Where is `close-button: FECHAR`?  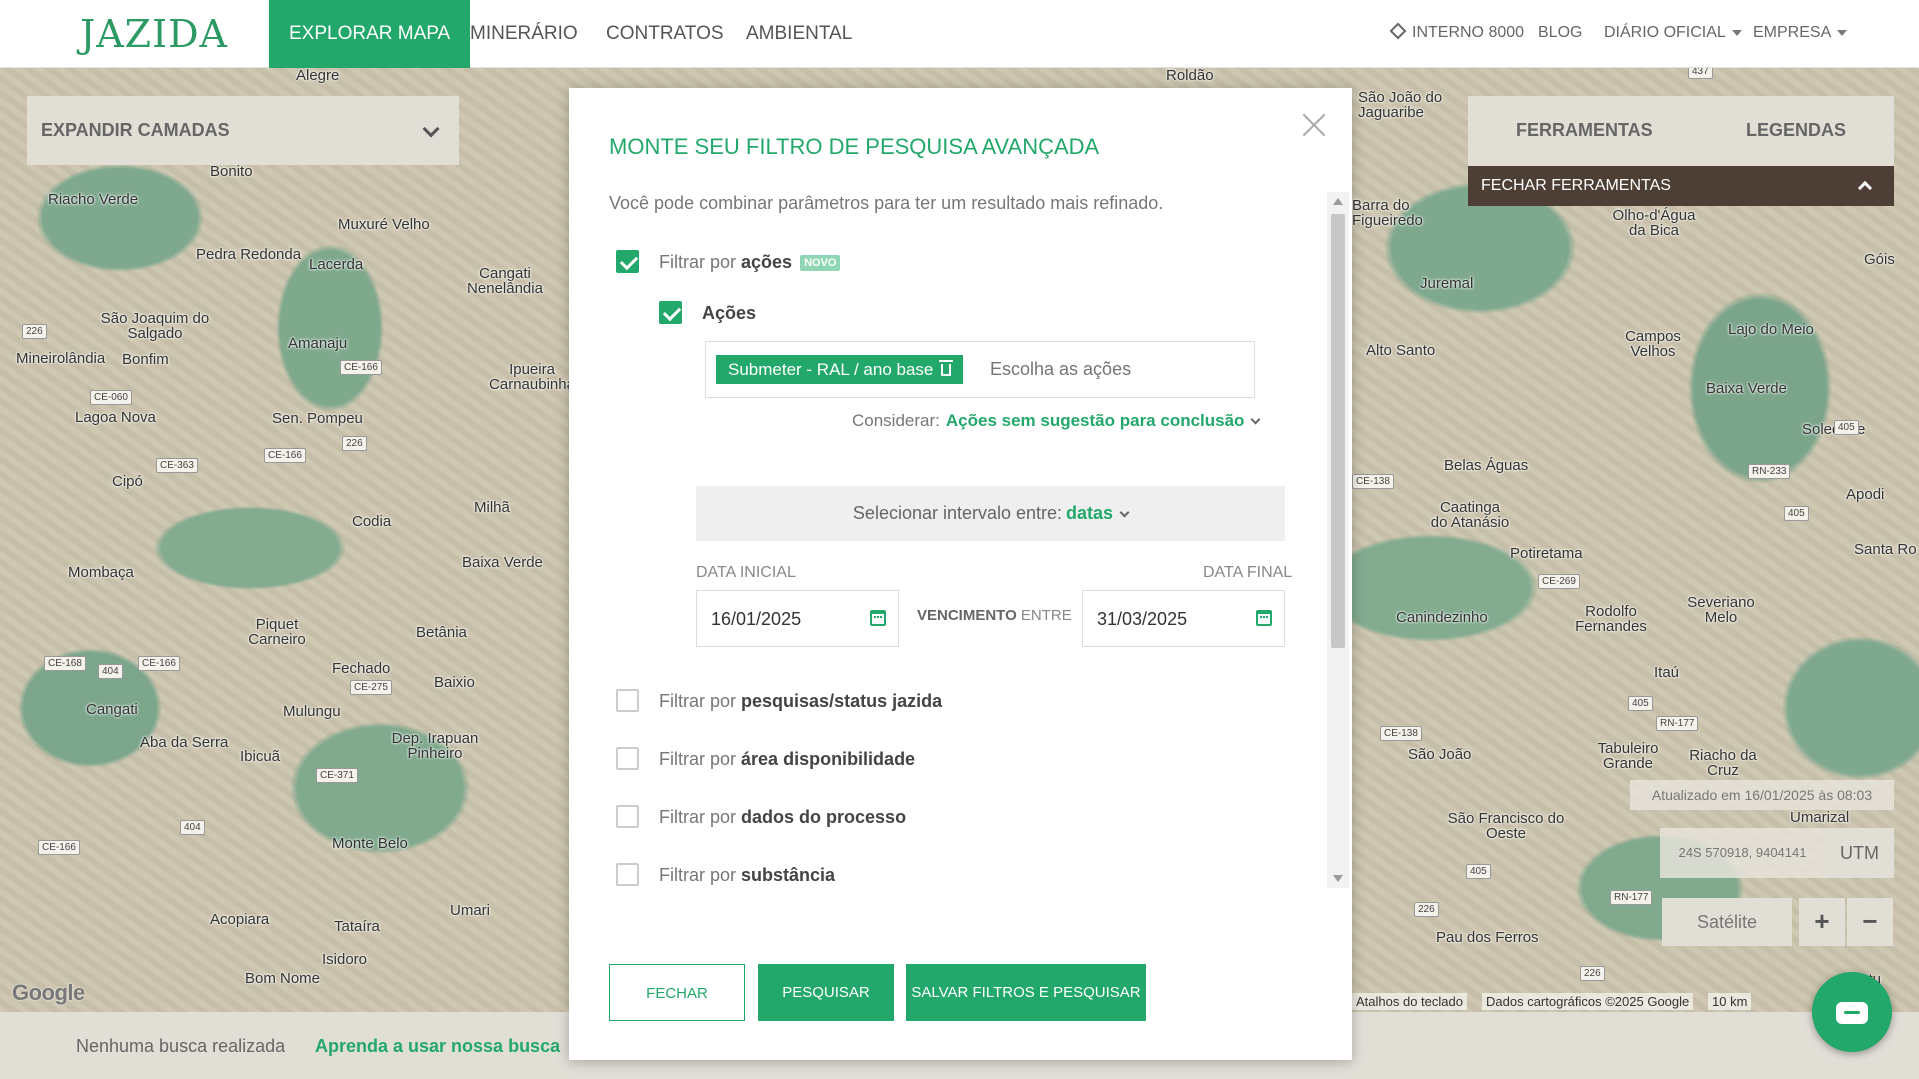
close-button: FECHAR is located at coordinates (677, 992).